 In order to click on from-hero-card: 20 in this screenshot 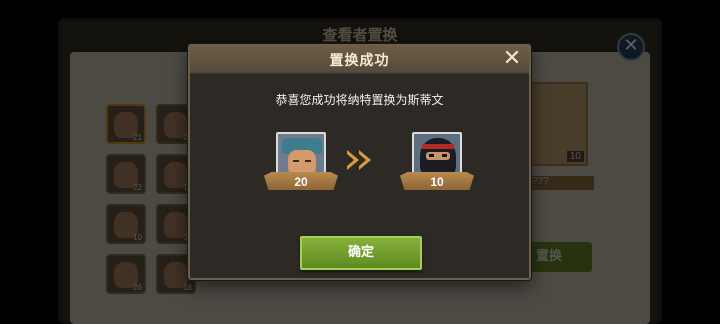, I will do `click(301, 163)`.